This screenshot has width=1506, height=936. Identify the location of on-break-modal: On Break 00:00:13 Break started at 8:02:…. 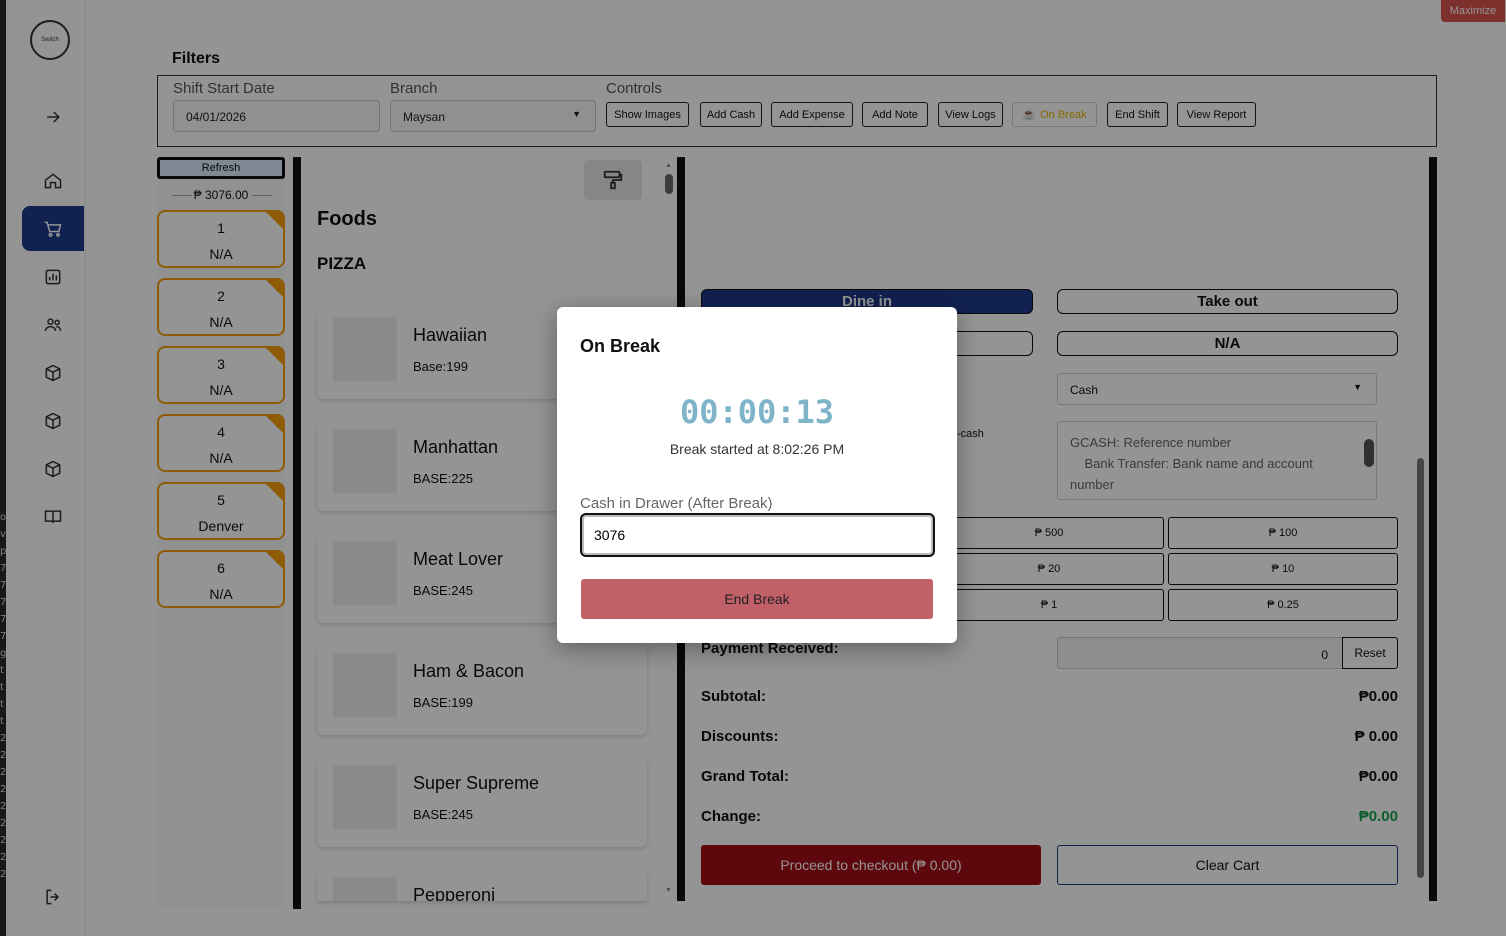
(757, 475).